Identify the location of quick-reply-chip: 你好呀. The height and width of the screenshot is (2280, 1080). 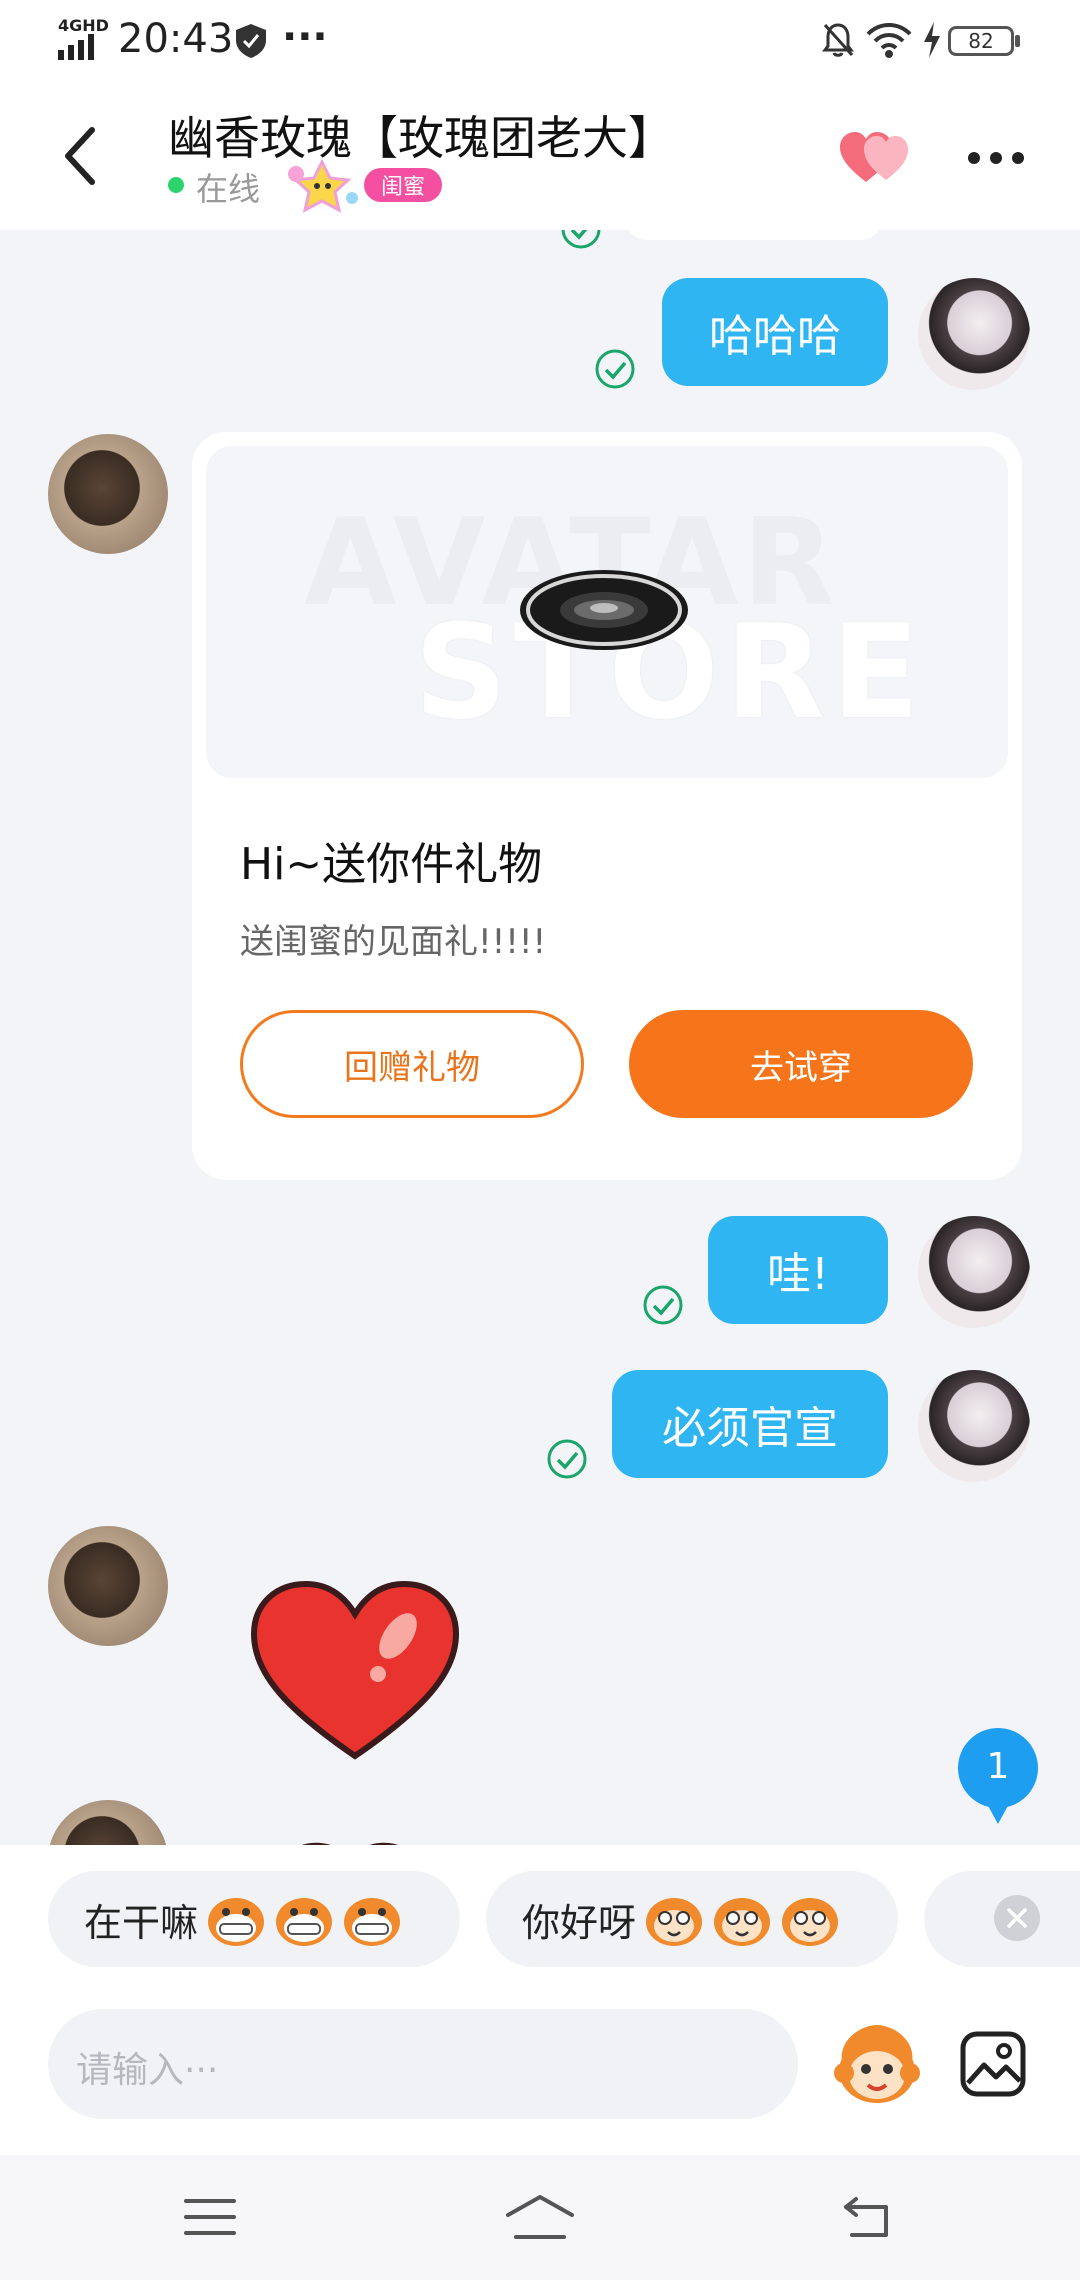
(692, 1919).